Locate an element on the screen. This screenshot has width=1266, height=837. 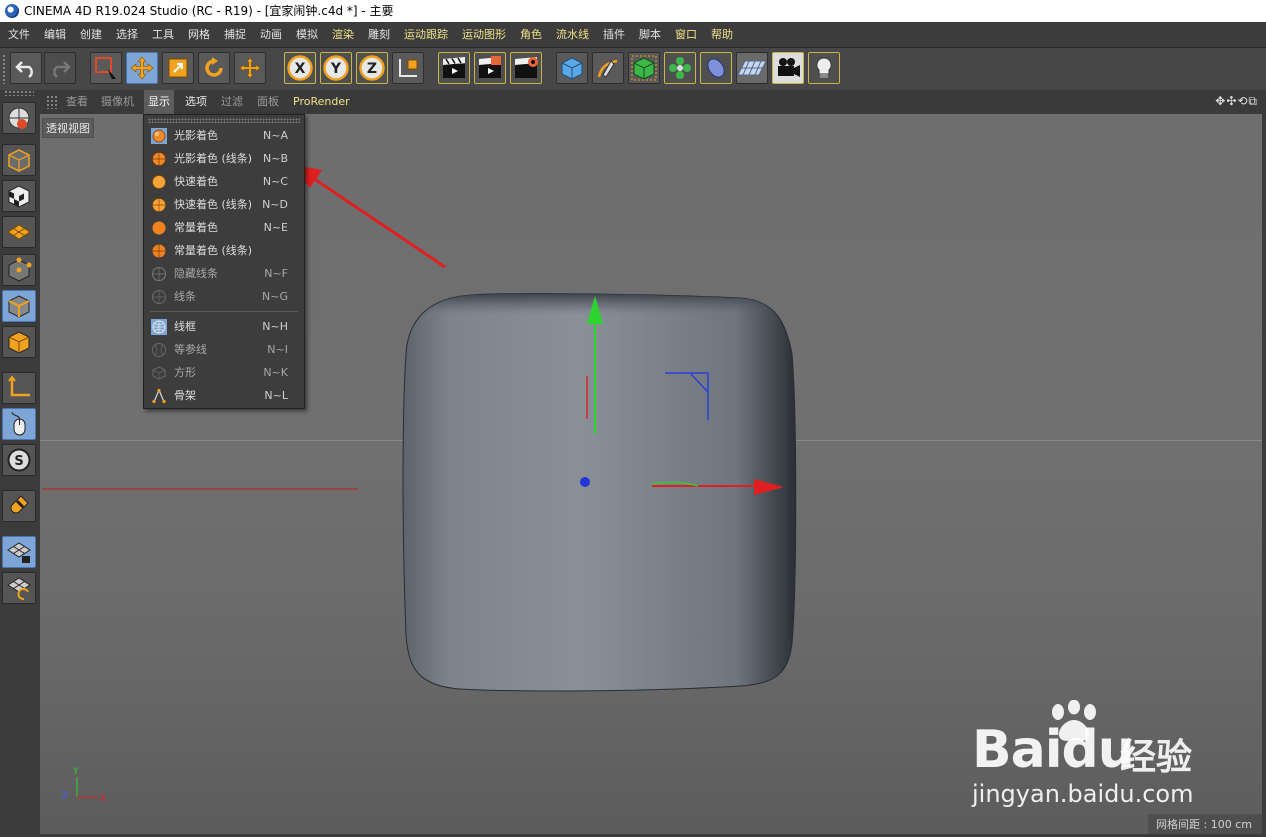
subdivision-cube-icon is located at coordinates (644, 68).